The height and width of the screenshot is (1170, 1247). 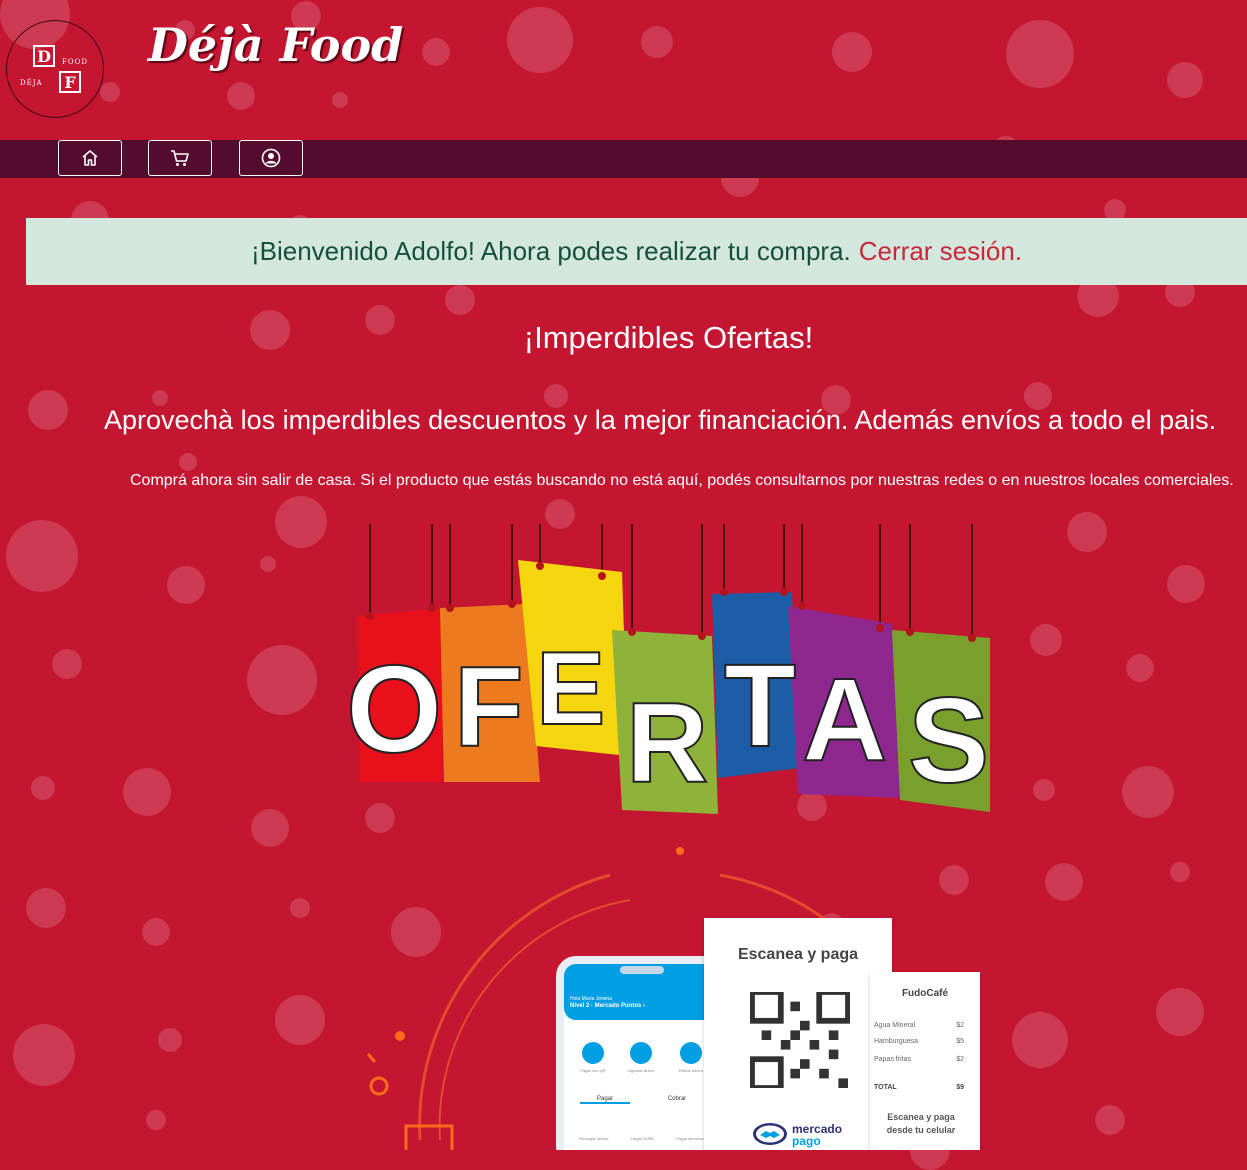 What do you see at coordinates (960, 1087) in the screenshot?
I see `receipt-total-value: $9` at bounding box center [960, 1087].